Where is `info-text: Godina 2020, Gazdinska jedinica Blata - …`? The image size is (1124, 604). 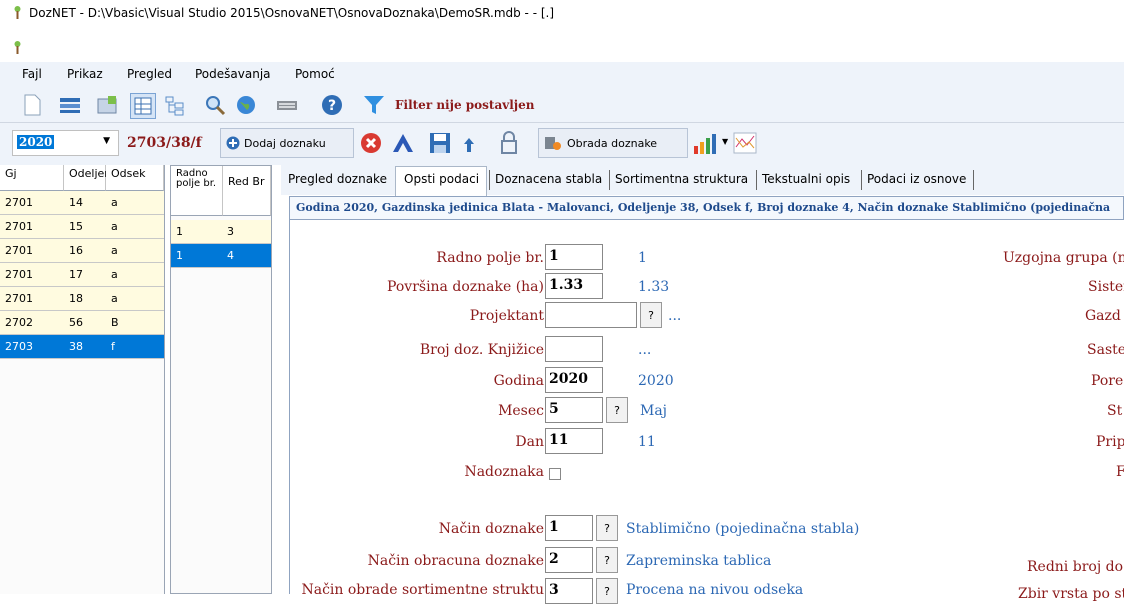
info-text: Godina 2020, Gazdinska jedinica Blata - … is located at coordinates (703, 207).